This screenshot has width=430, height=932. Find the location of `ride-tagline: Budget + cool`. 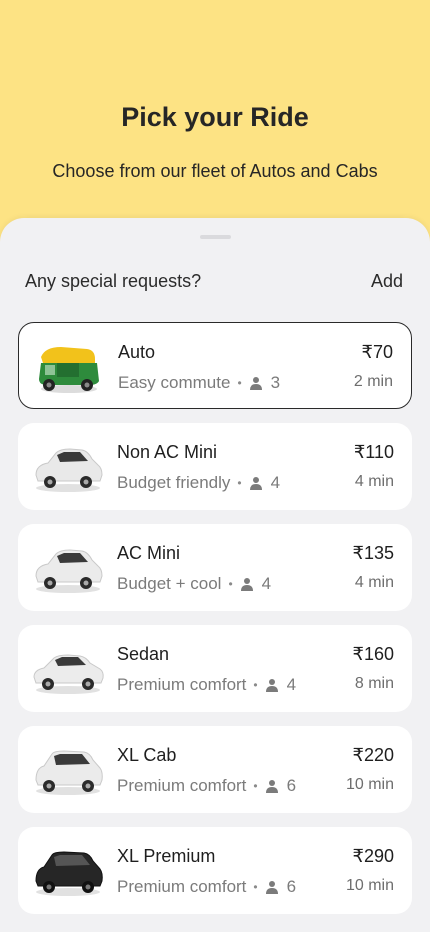

ride-tagline: Budget + cool is located at coordinates (169, 583).